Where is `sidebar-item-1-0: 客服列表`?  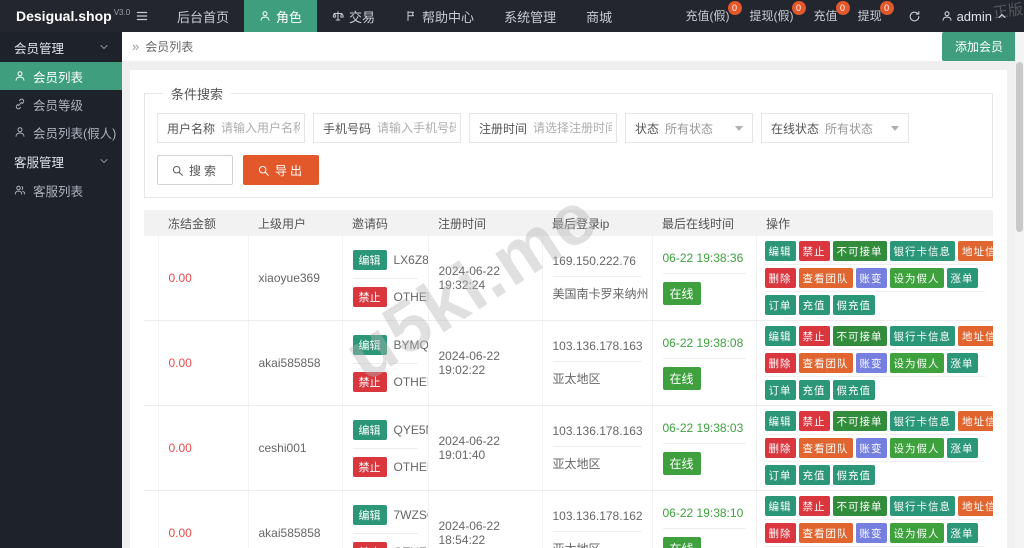 sidebar-item-1-0: 客服列表 is located at coordinates (61, 190).